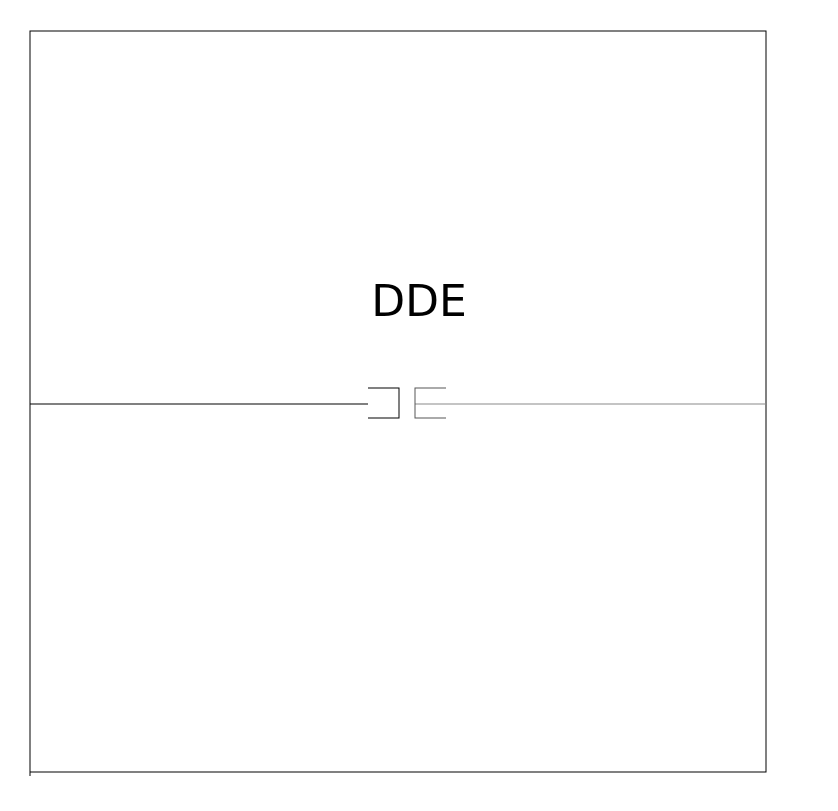 The height and width of the screenshot is (811, 838). Describe the element at coordinates (419, 301) in the screenshot. I see `diagram-label: DDE` at that location.